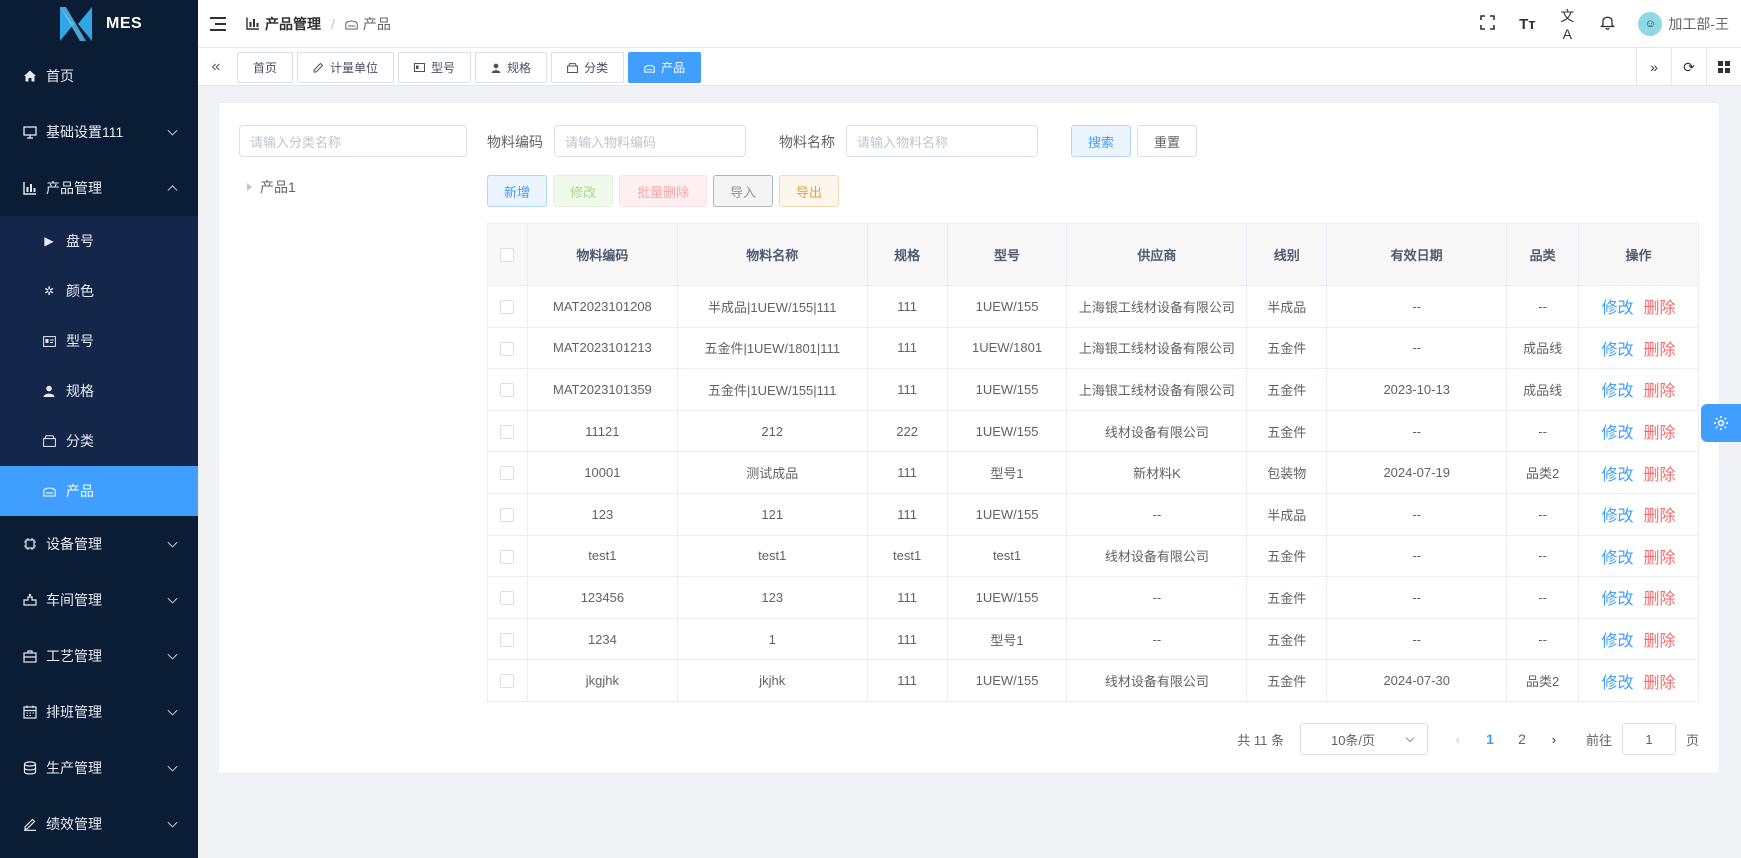 The height and width of the screenshot is (858, 1741). I want to click on tag-model: 型号, so click(435, 67).